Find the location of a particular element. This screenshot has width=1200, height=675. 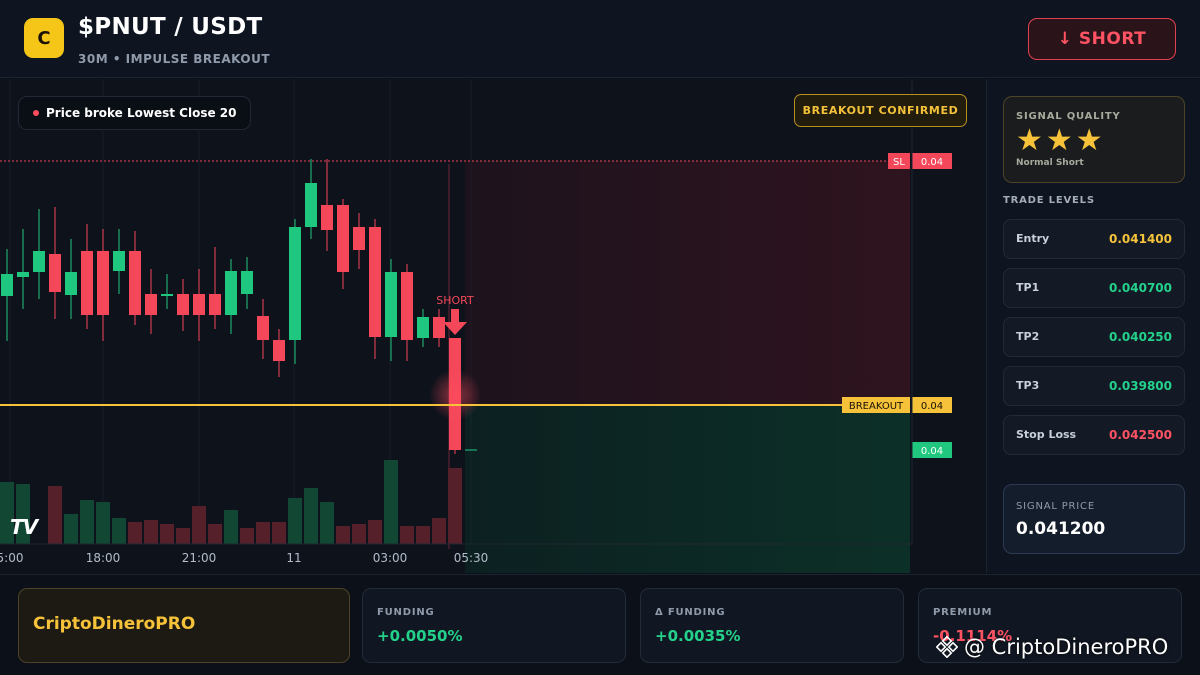

binance-logo-icon is located at coordinates (947, 647).